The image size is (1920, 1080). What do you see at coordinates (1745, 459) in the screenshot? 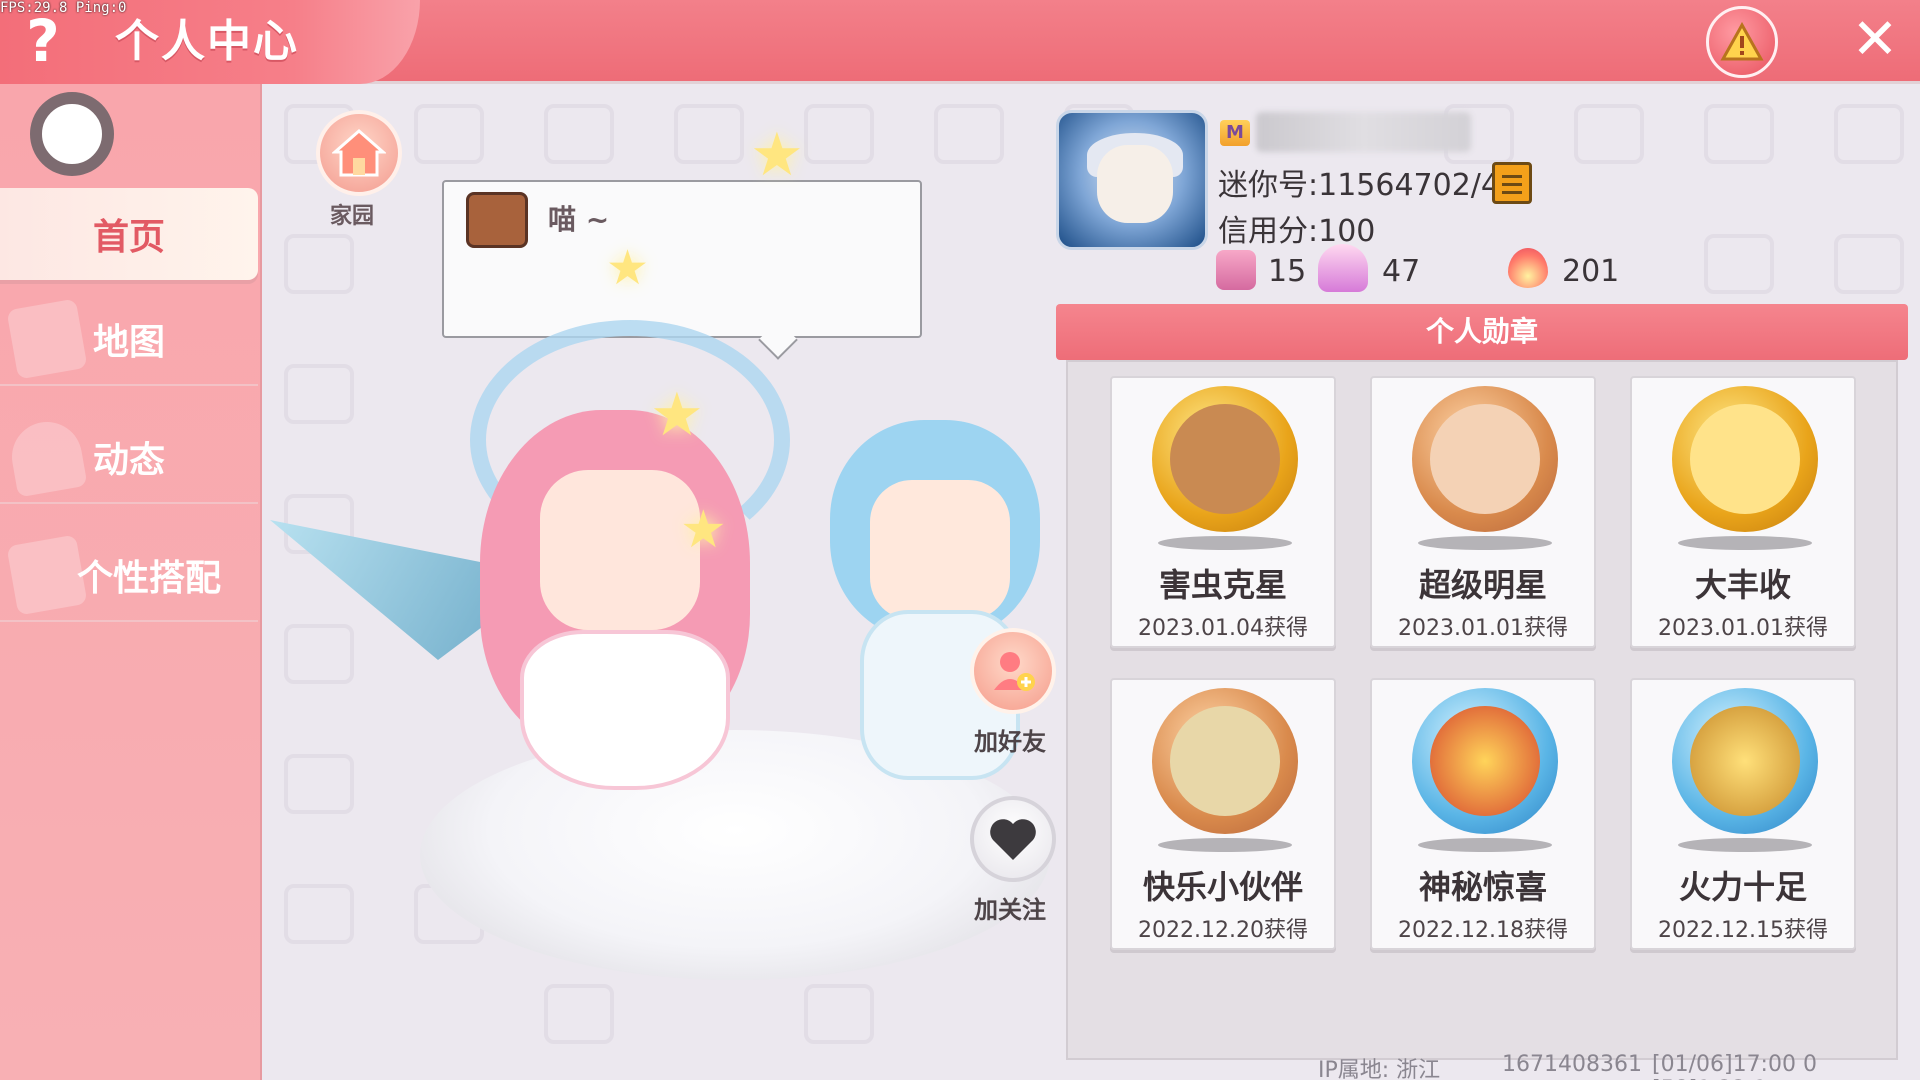
I see `harvest-medal-icon` at bounding box center [1745, 459].